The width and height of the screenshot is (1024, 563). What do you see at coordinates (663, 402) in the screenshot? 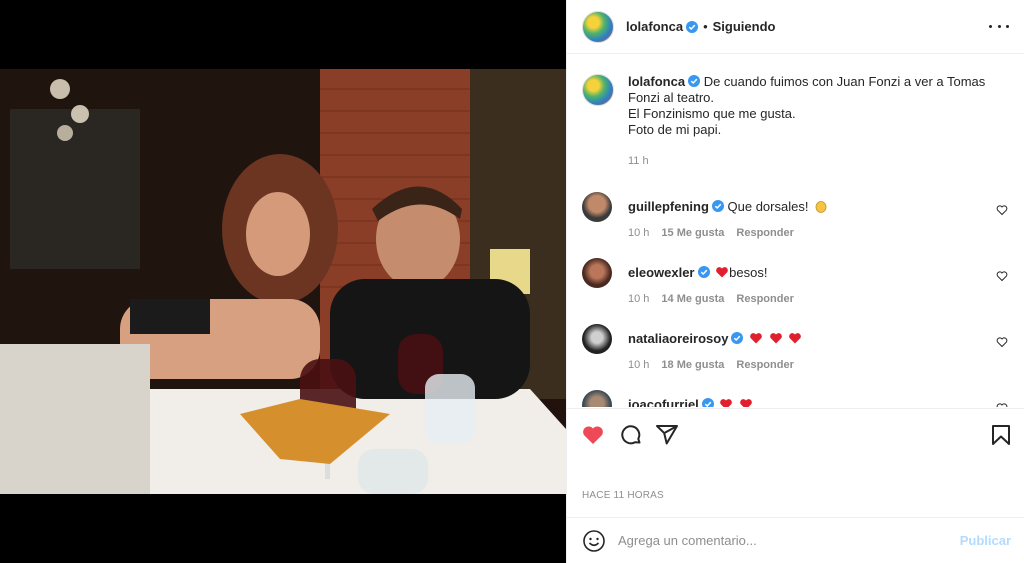
I see `comment-username: joacofurriel` at bounding box center [663, 402].